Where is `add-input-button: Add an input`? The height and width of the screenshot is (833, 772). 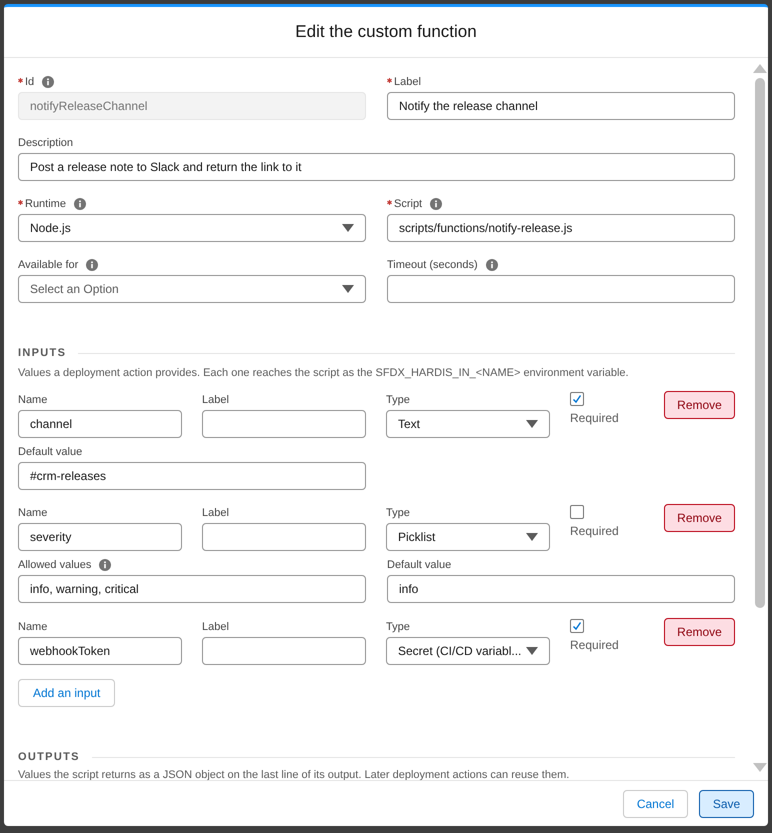
add-input-button: Add an input is located at coordinates (67, 693).